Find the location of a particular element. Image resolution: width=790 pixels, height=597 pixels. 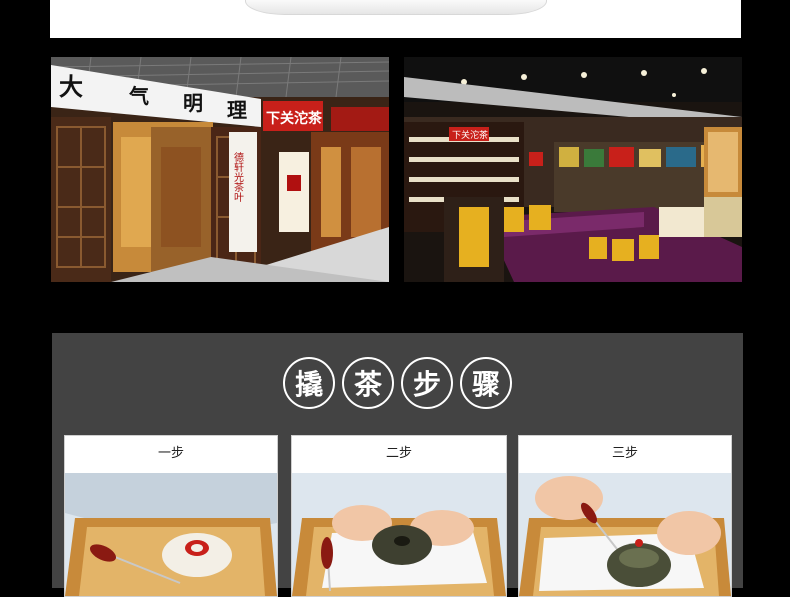

top-product-banner is located at coordinates (395, 19).